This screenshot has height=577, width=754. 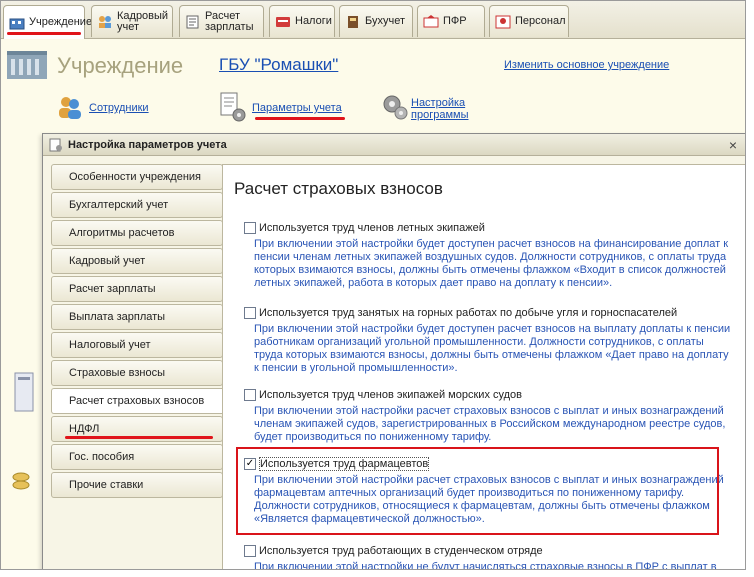 I want to click on nav-item-hr: Кадровый учет, so click(x=137, y=261).